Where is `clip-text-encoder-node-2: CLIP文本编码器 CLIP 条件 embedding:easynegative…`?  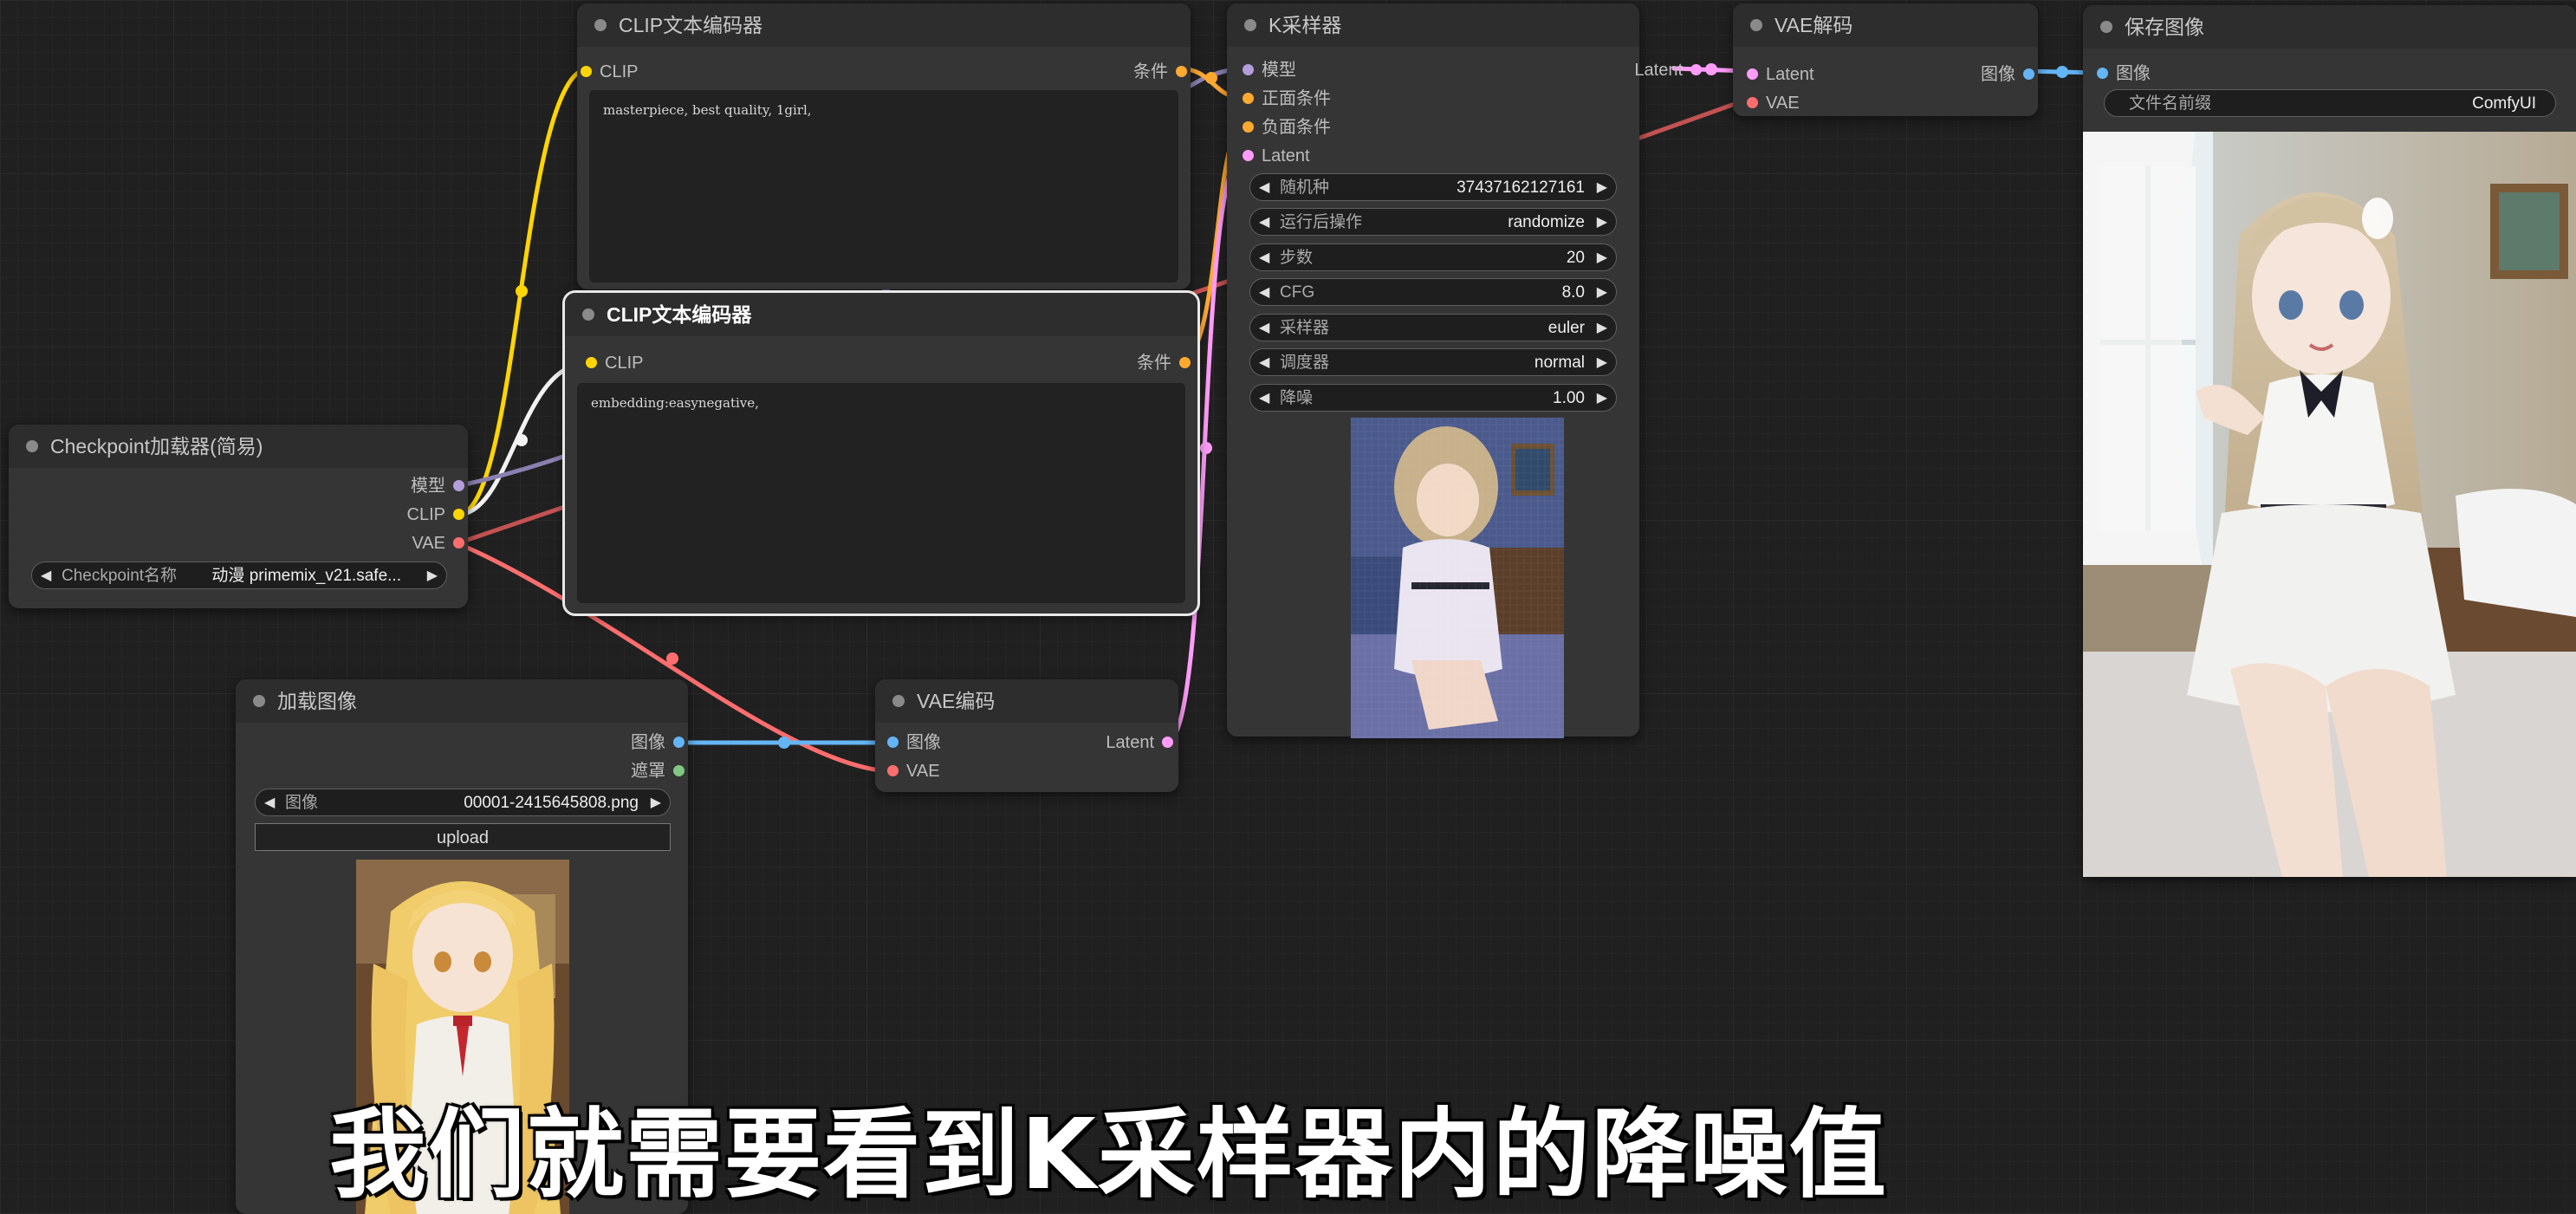
clip-text-encoder-node-2: CLIP文本编码器 CLIP 条件 embedding:easynegative… is located at coordinates (881, 453).